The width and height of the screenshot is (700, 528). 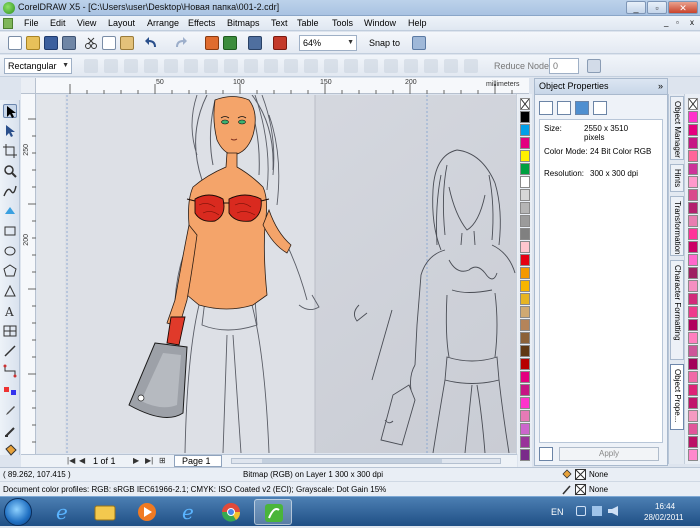 I want to click on menu-effects: Effects, so click(x=201, y=23).